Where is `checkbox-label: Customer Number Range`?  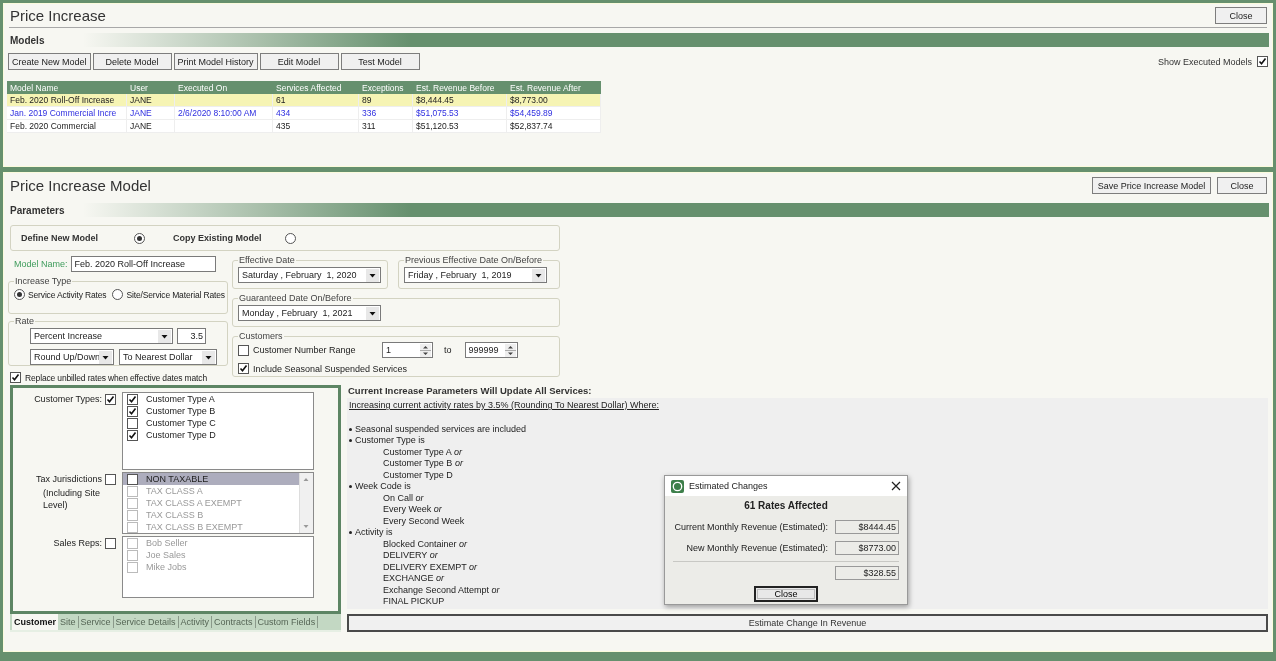 checkbox-label: Customer Number Range is located at coordinates (304, 350).